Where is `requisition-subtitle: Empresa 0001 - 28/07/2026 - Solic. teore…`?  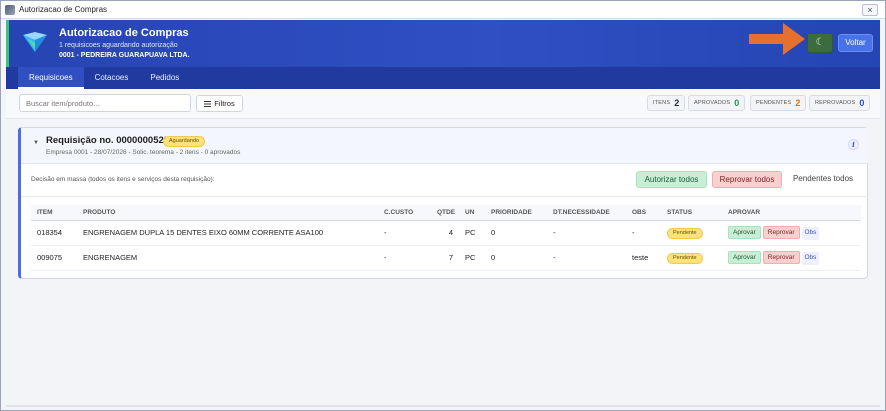 requisition-subtitle: Empresa 0001 - 28/07/2026 - Solic. teore… is located at coordinates (143, 152).